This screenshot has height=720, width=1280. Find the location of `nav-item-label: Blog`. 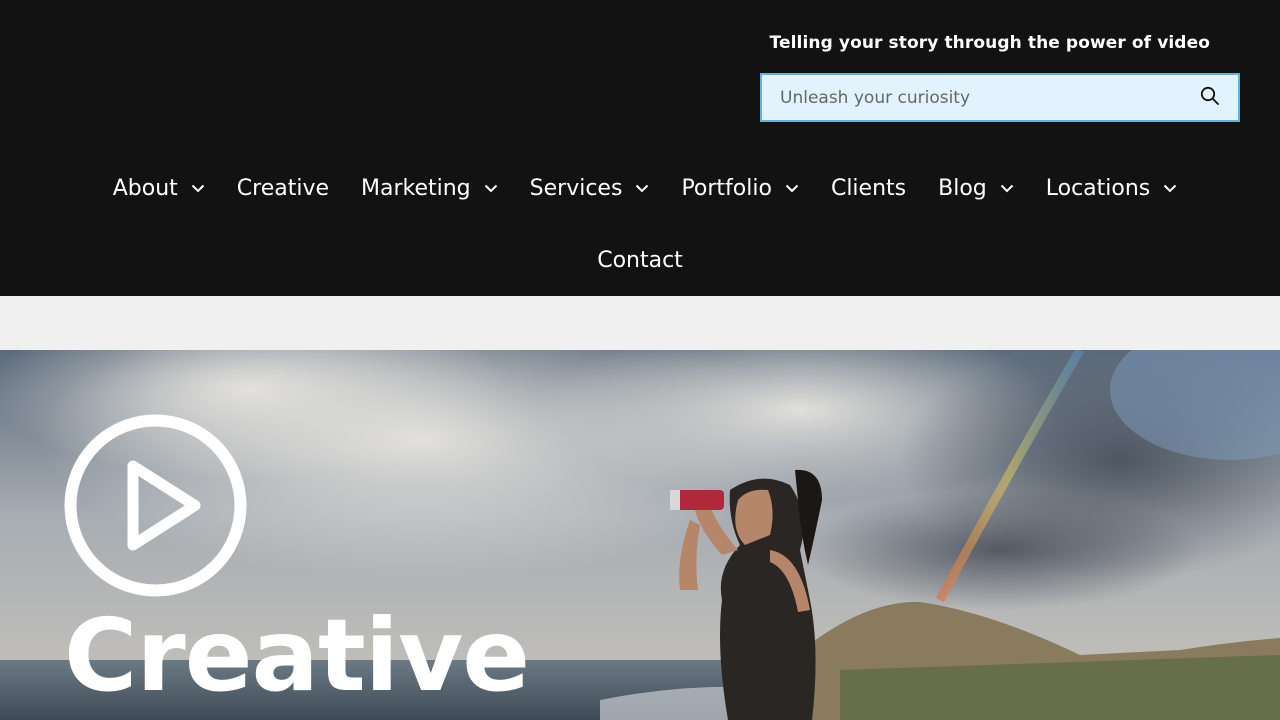

nav-item-label: Blog is located at coordinates (962, 188).